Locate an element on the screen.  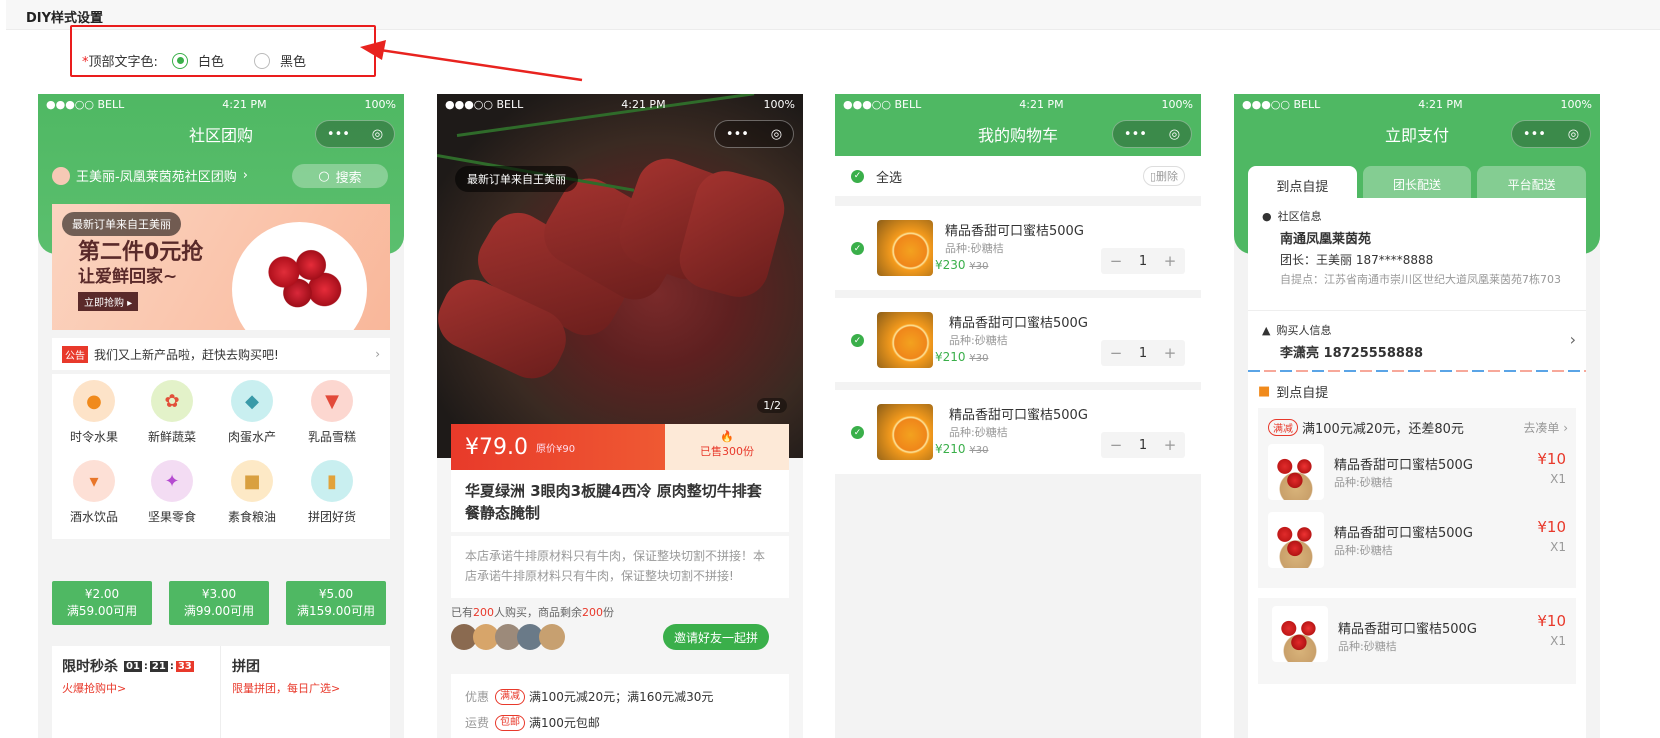
snack-icon: ✦ is located at coordinates (172, 481).